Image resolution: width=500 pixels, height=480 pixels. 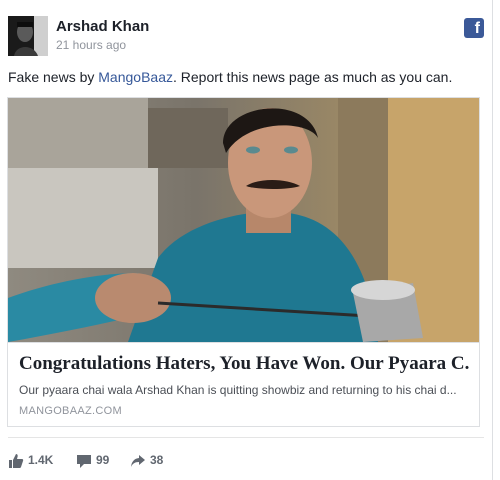 I want to click on share-icon, so click(x=138, y=461).